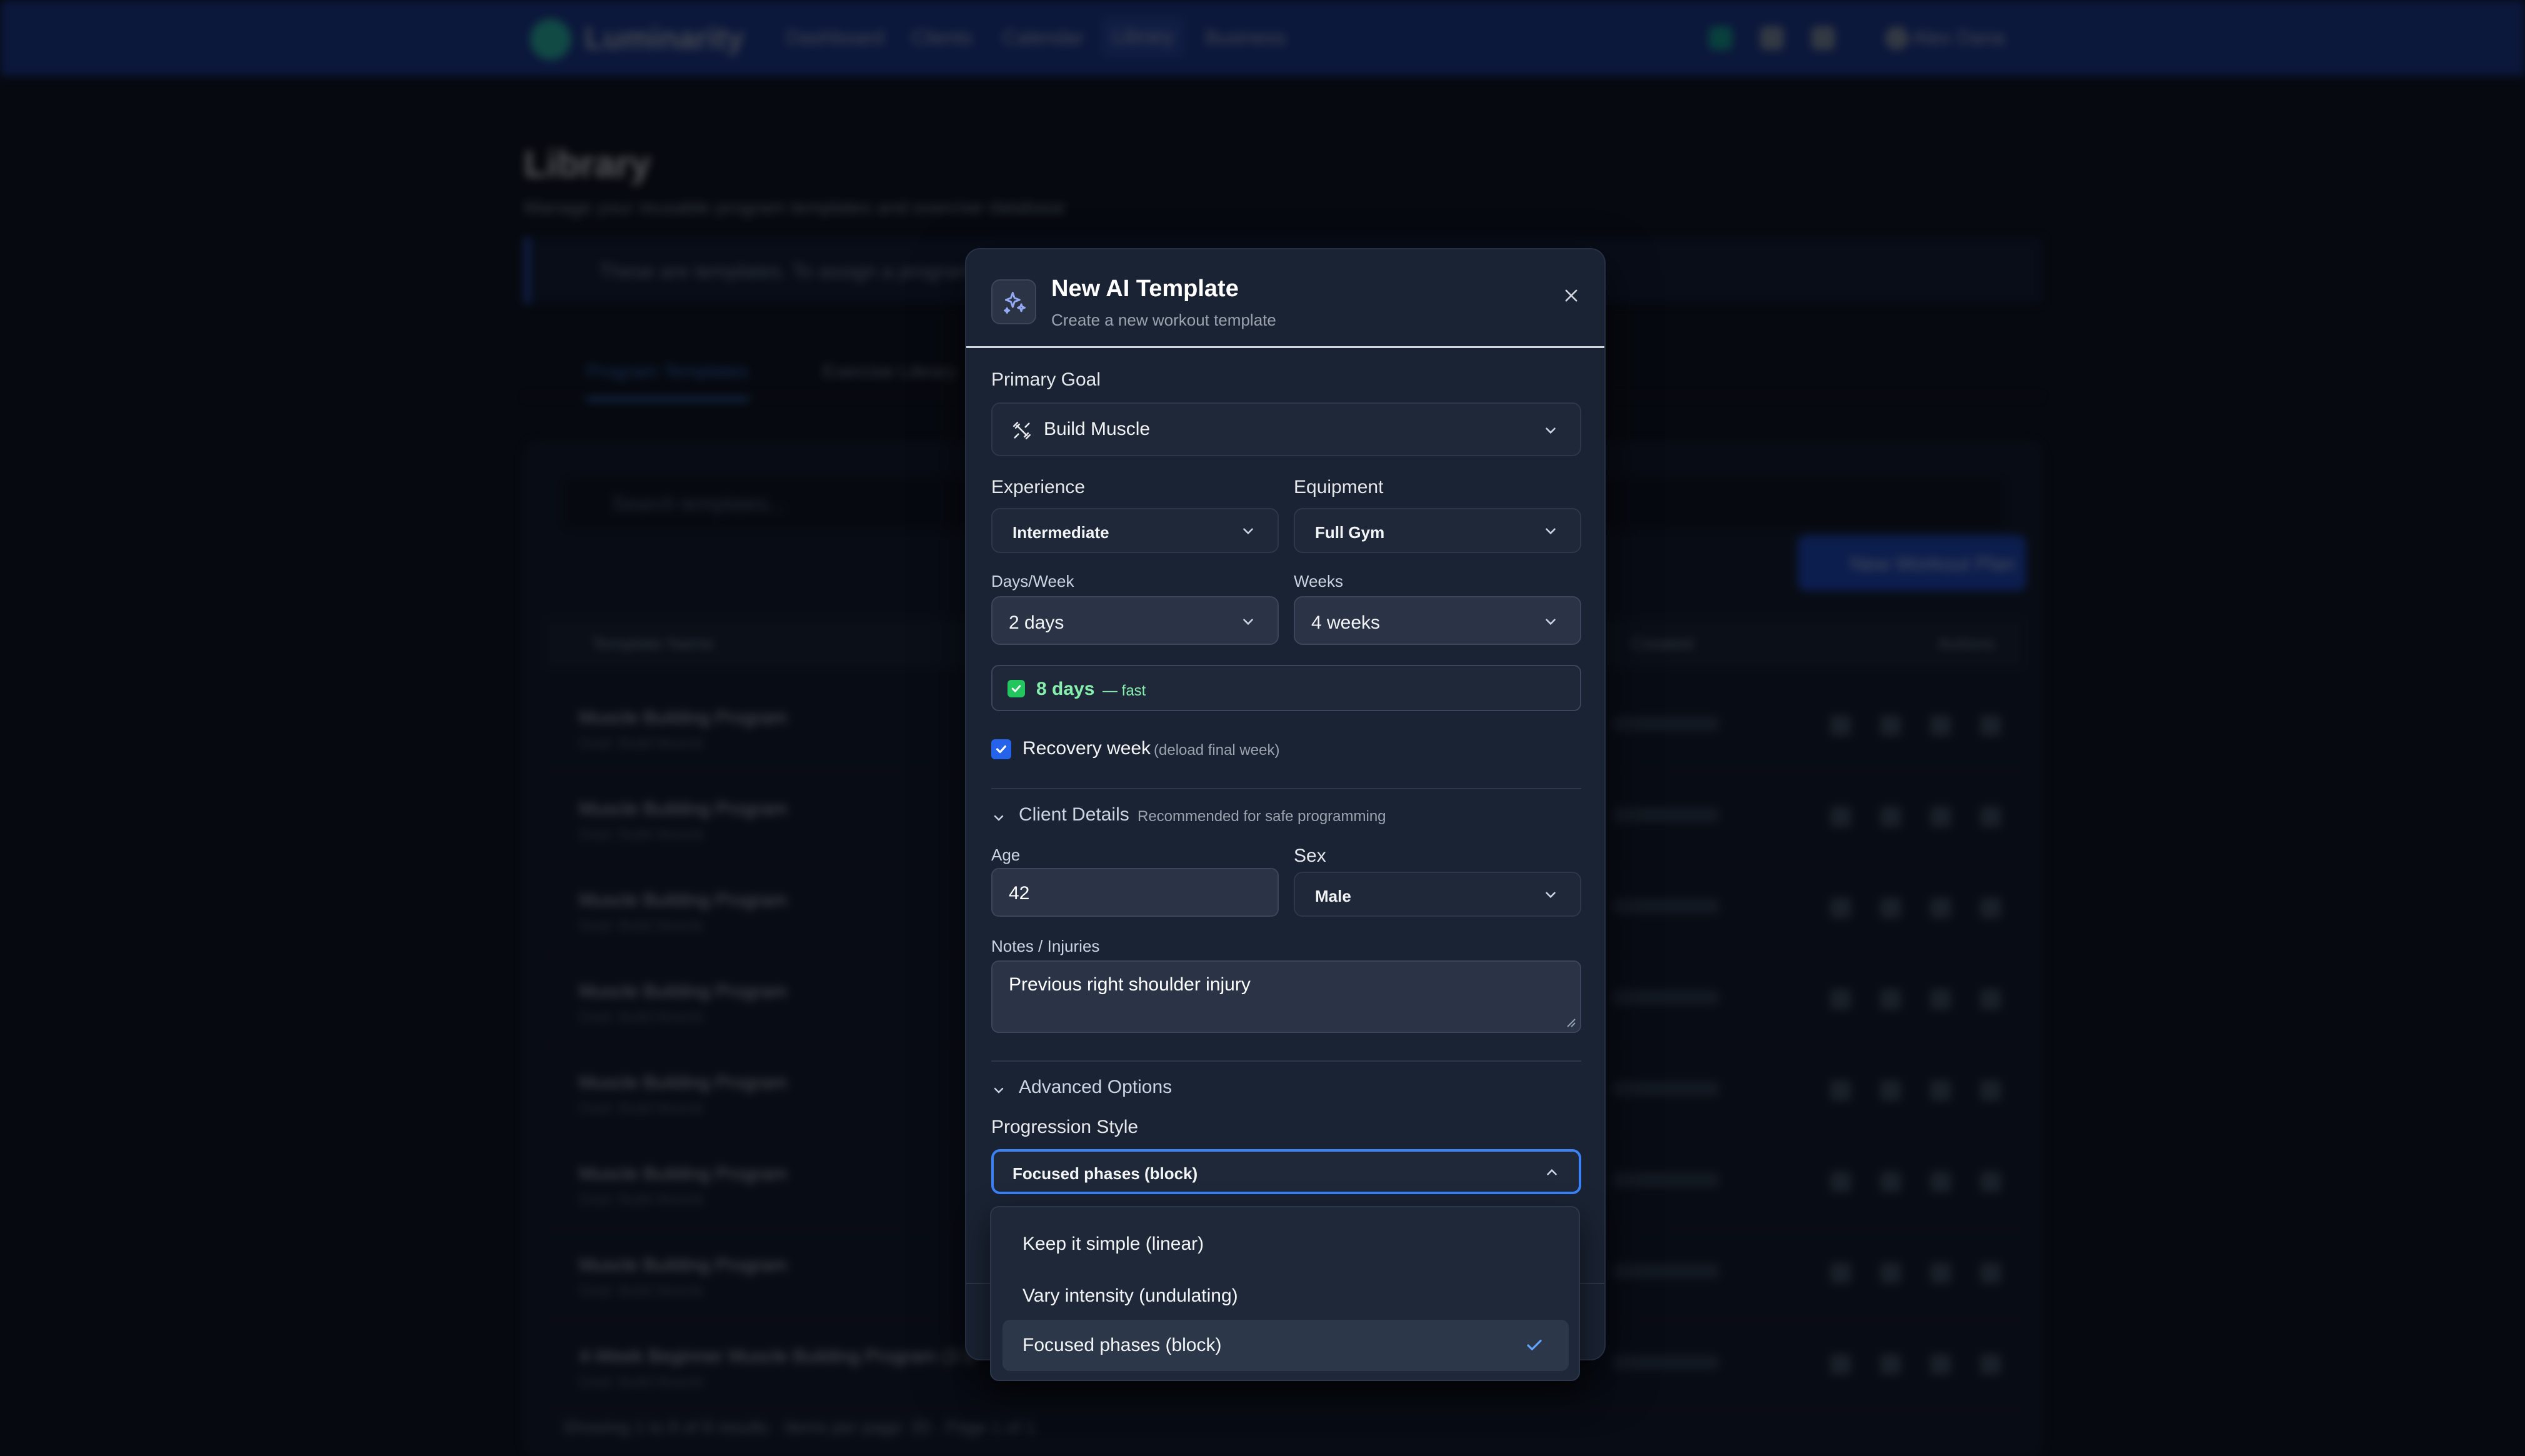 This screenshot has width=2525, height=1456. What do you see at coordinates (1095, 1087) in the screenshot?
I see `advanced-options-title: Advanced Options` at bounding box center [1095, 1087].